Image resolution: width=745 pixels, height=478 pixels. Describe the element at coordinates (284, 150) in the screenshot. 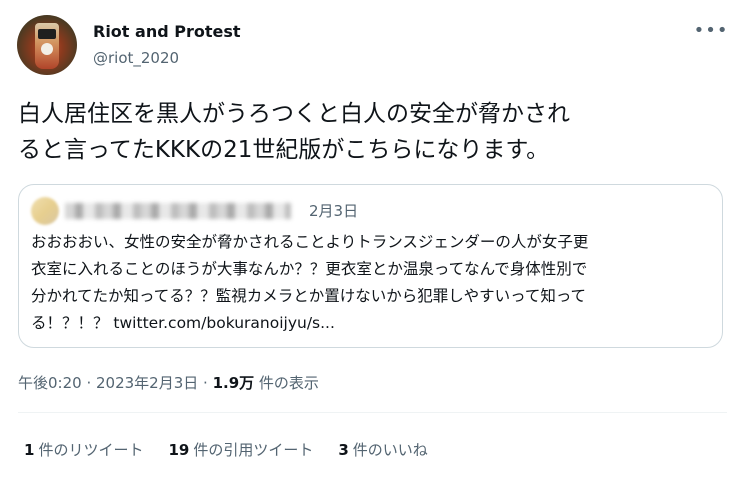

I see `tweet-text-line: ると言ってたKKKの21世紀版がこちらになります。` at that location.